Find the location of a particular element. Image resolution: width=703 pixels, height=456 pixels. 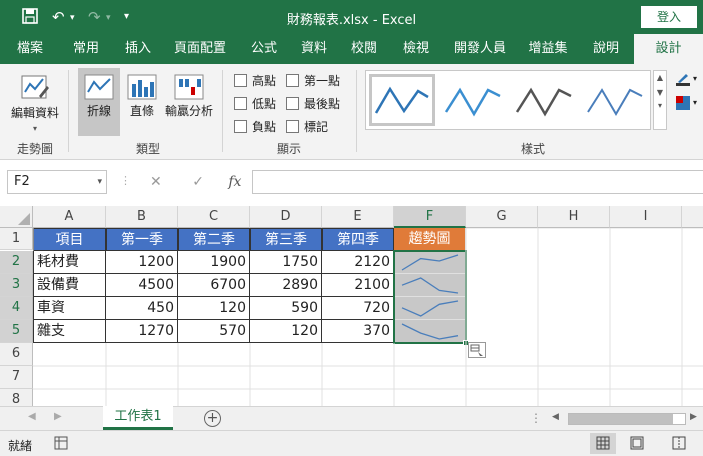

first-point-checkbox: 第一點 is located at coordinates (313, 80).